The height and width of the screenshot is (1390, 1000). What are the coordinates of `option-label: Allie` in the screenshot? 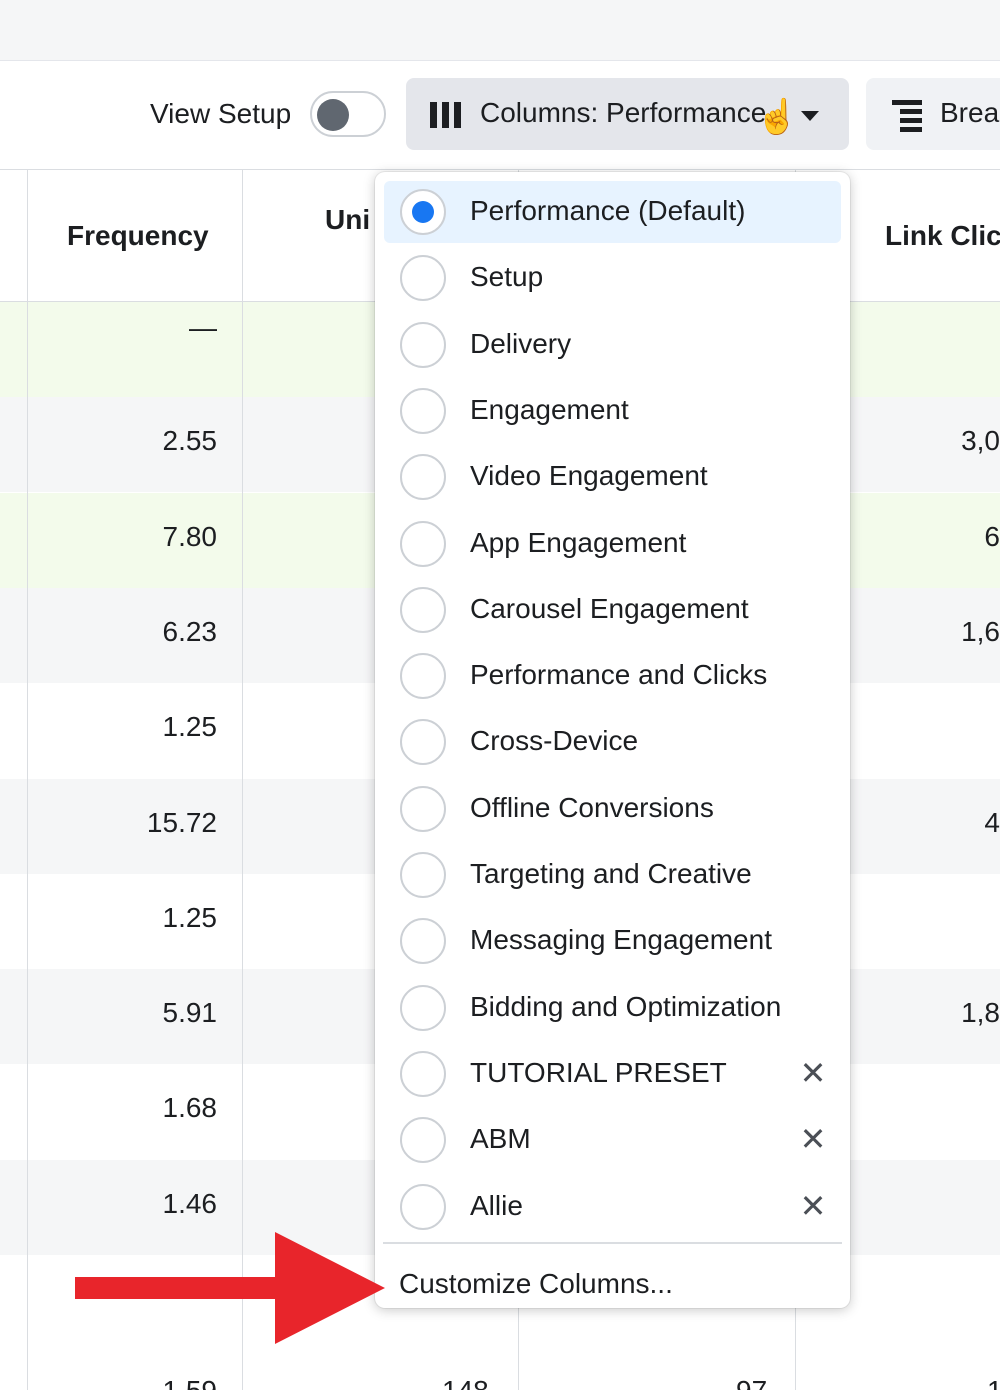 It's located at (496, 1205).